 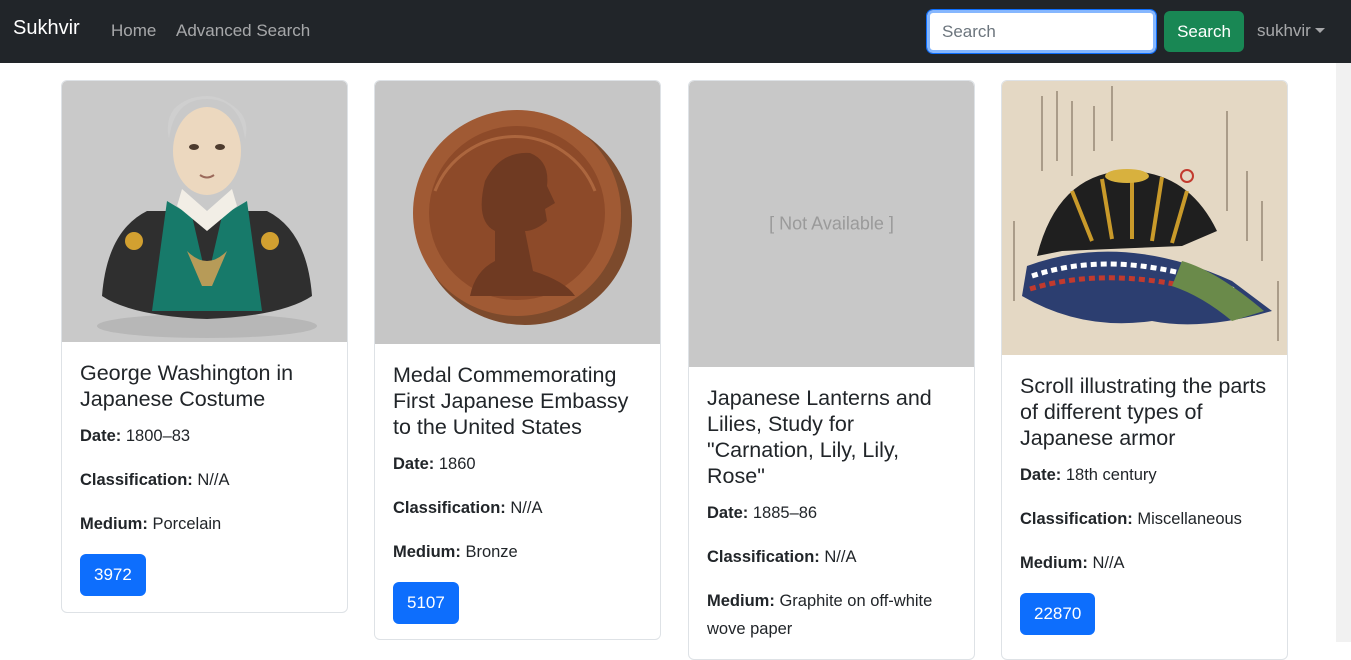 I want to click on date-value: 18th century, so click(x=1111, y=475).